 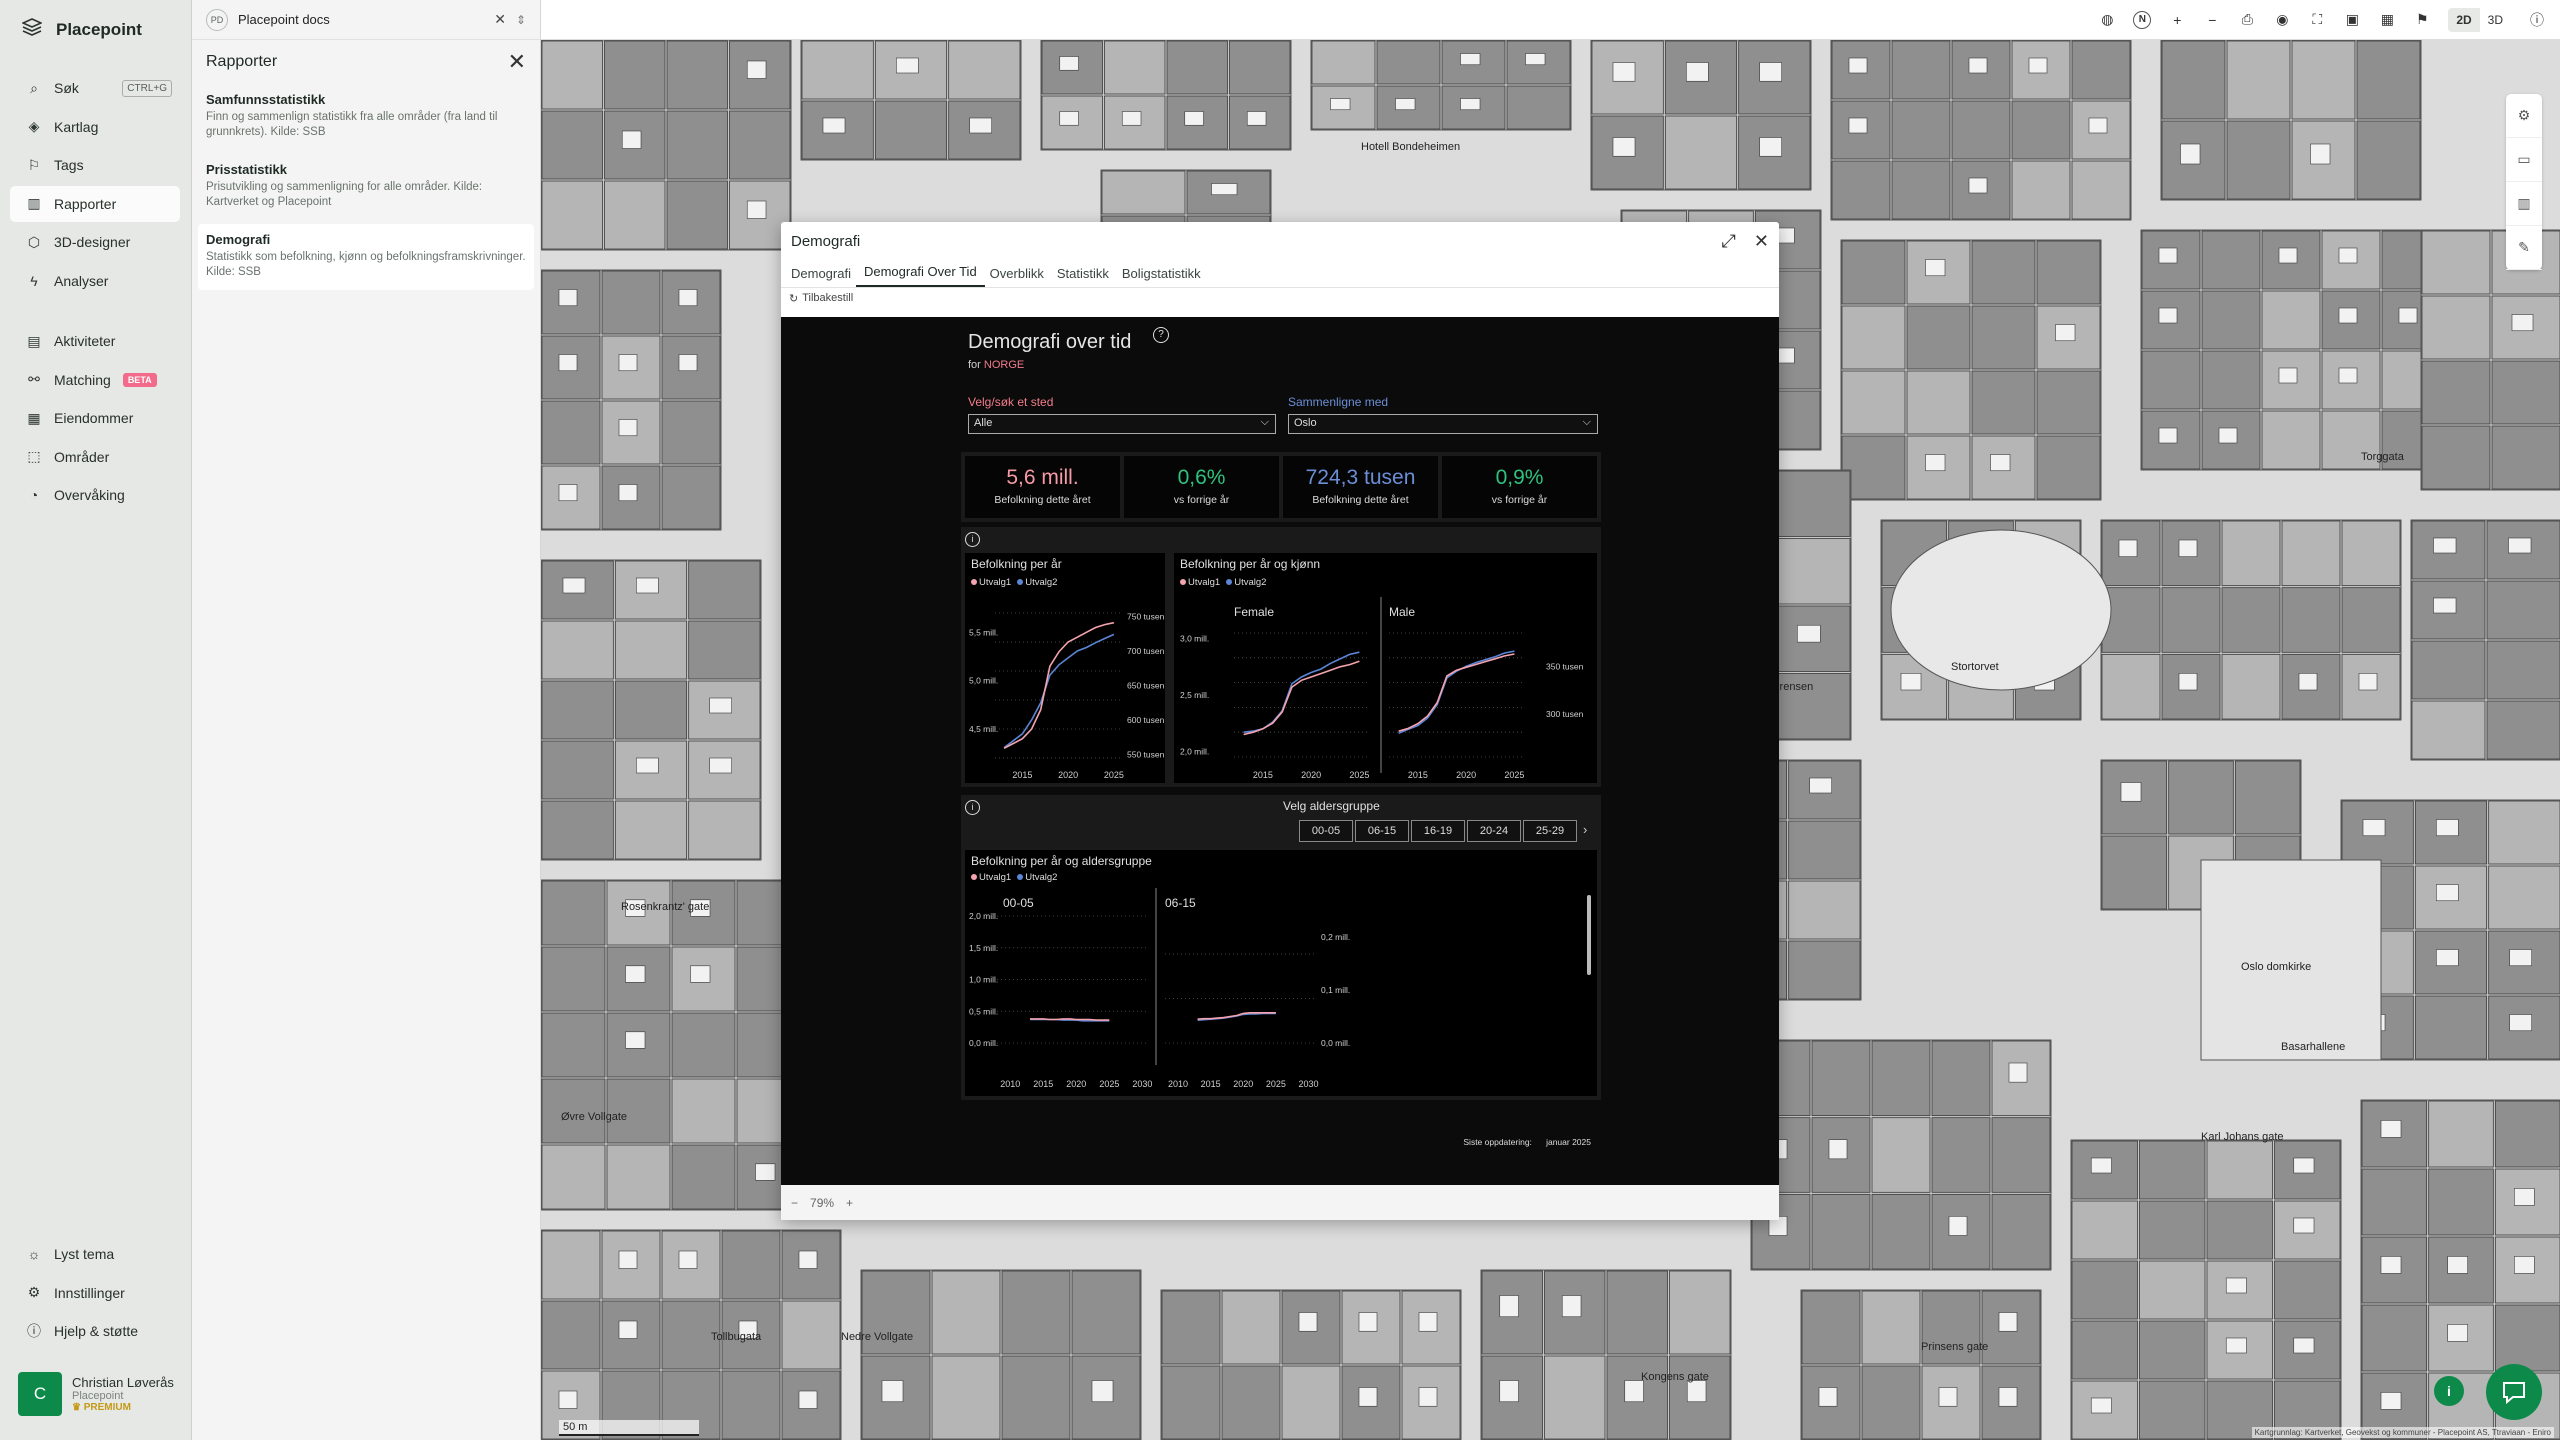 I want to click on y-tick-label: 700 tusen, so click(x=1146, y=651).